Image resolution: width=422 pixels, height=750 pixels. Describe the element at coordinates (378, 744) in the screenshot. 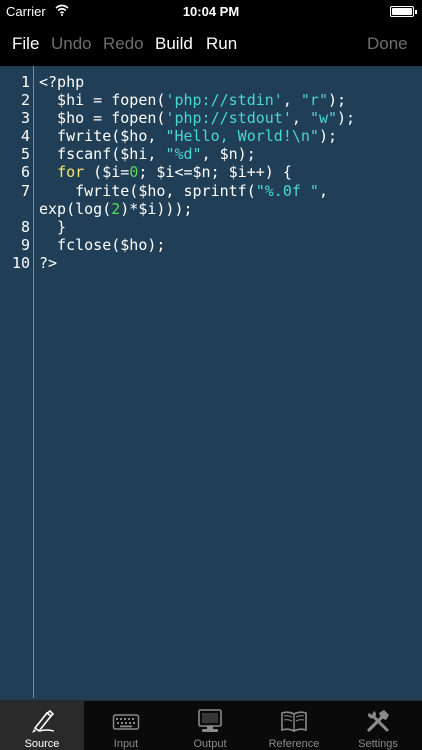

I see `tab-label: Settings` at that location.